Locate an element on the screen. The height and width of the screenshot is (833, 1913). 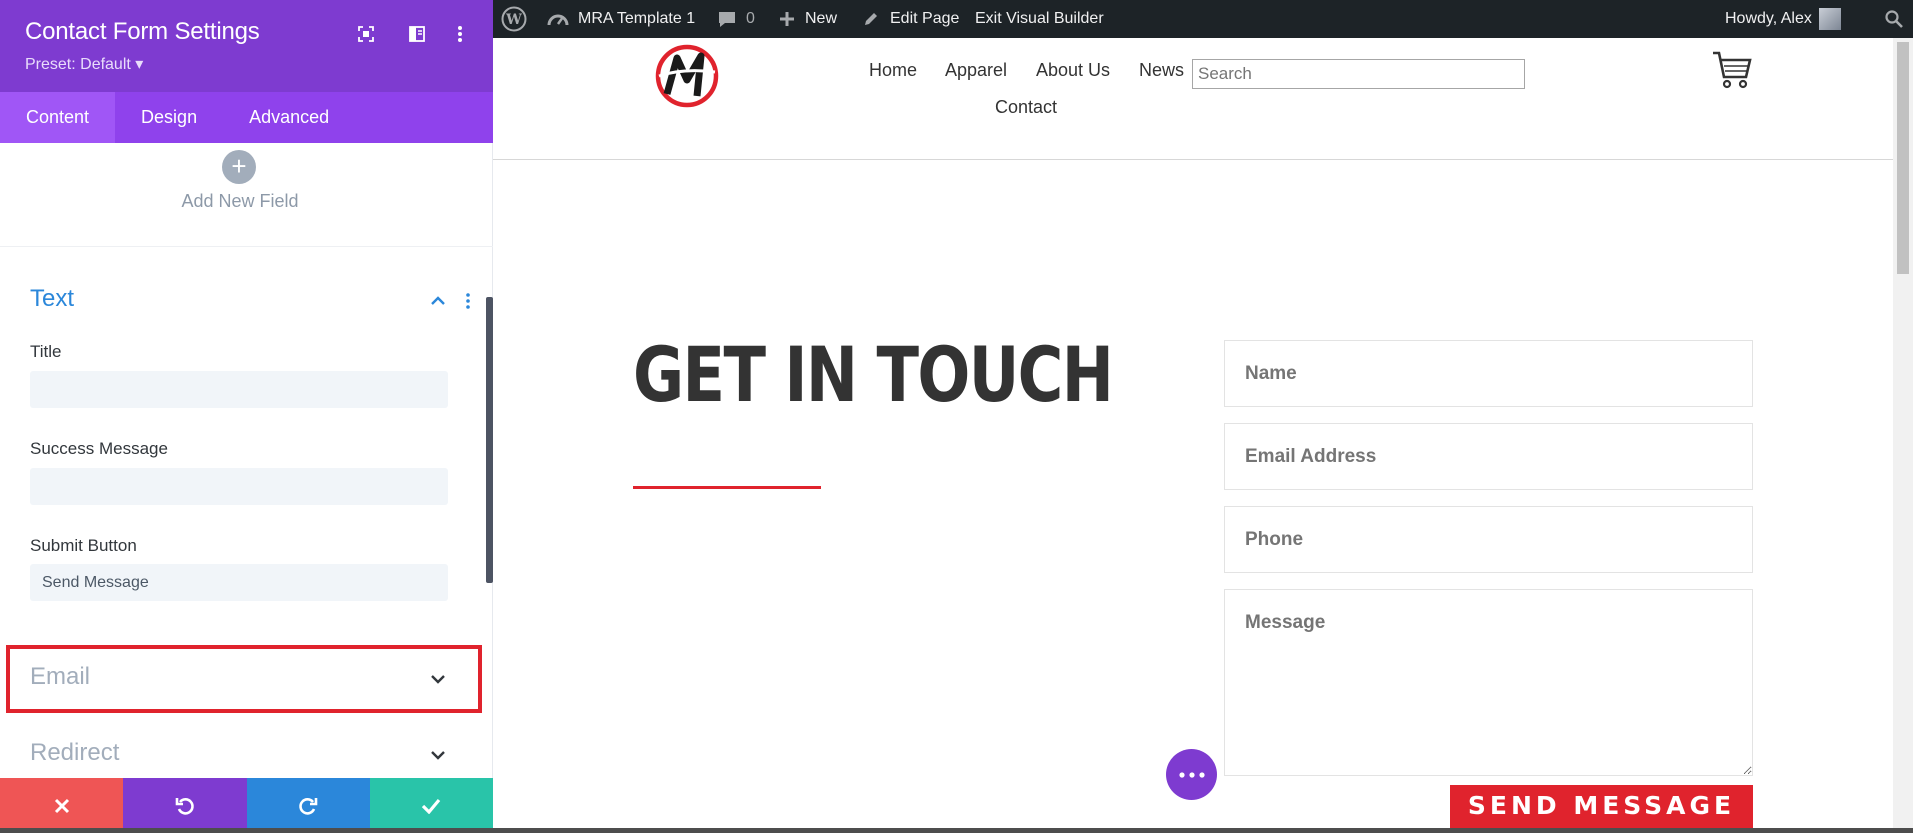
edit-page-label: Edit Page is located at coordinates (925, 18).